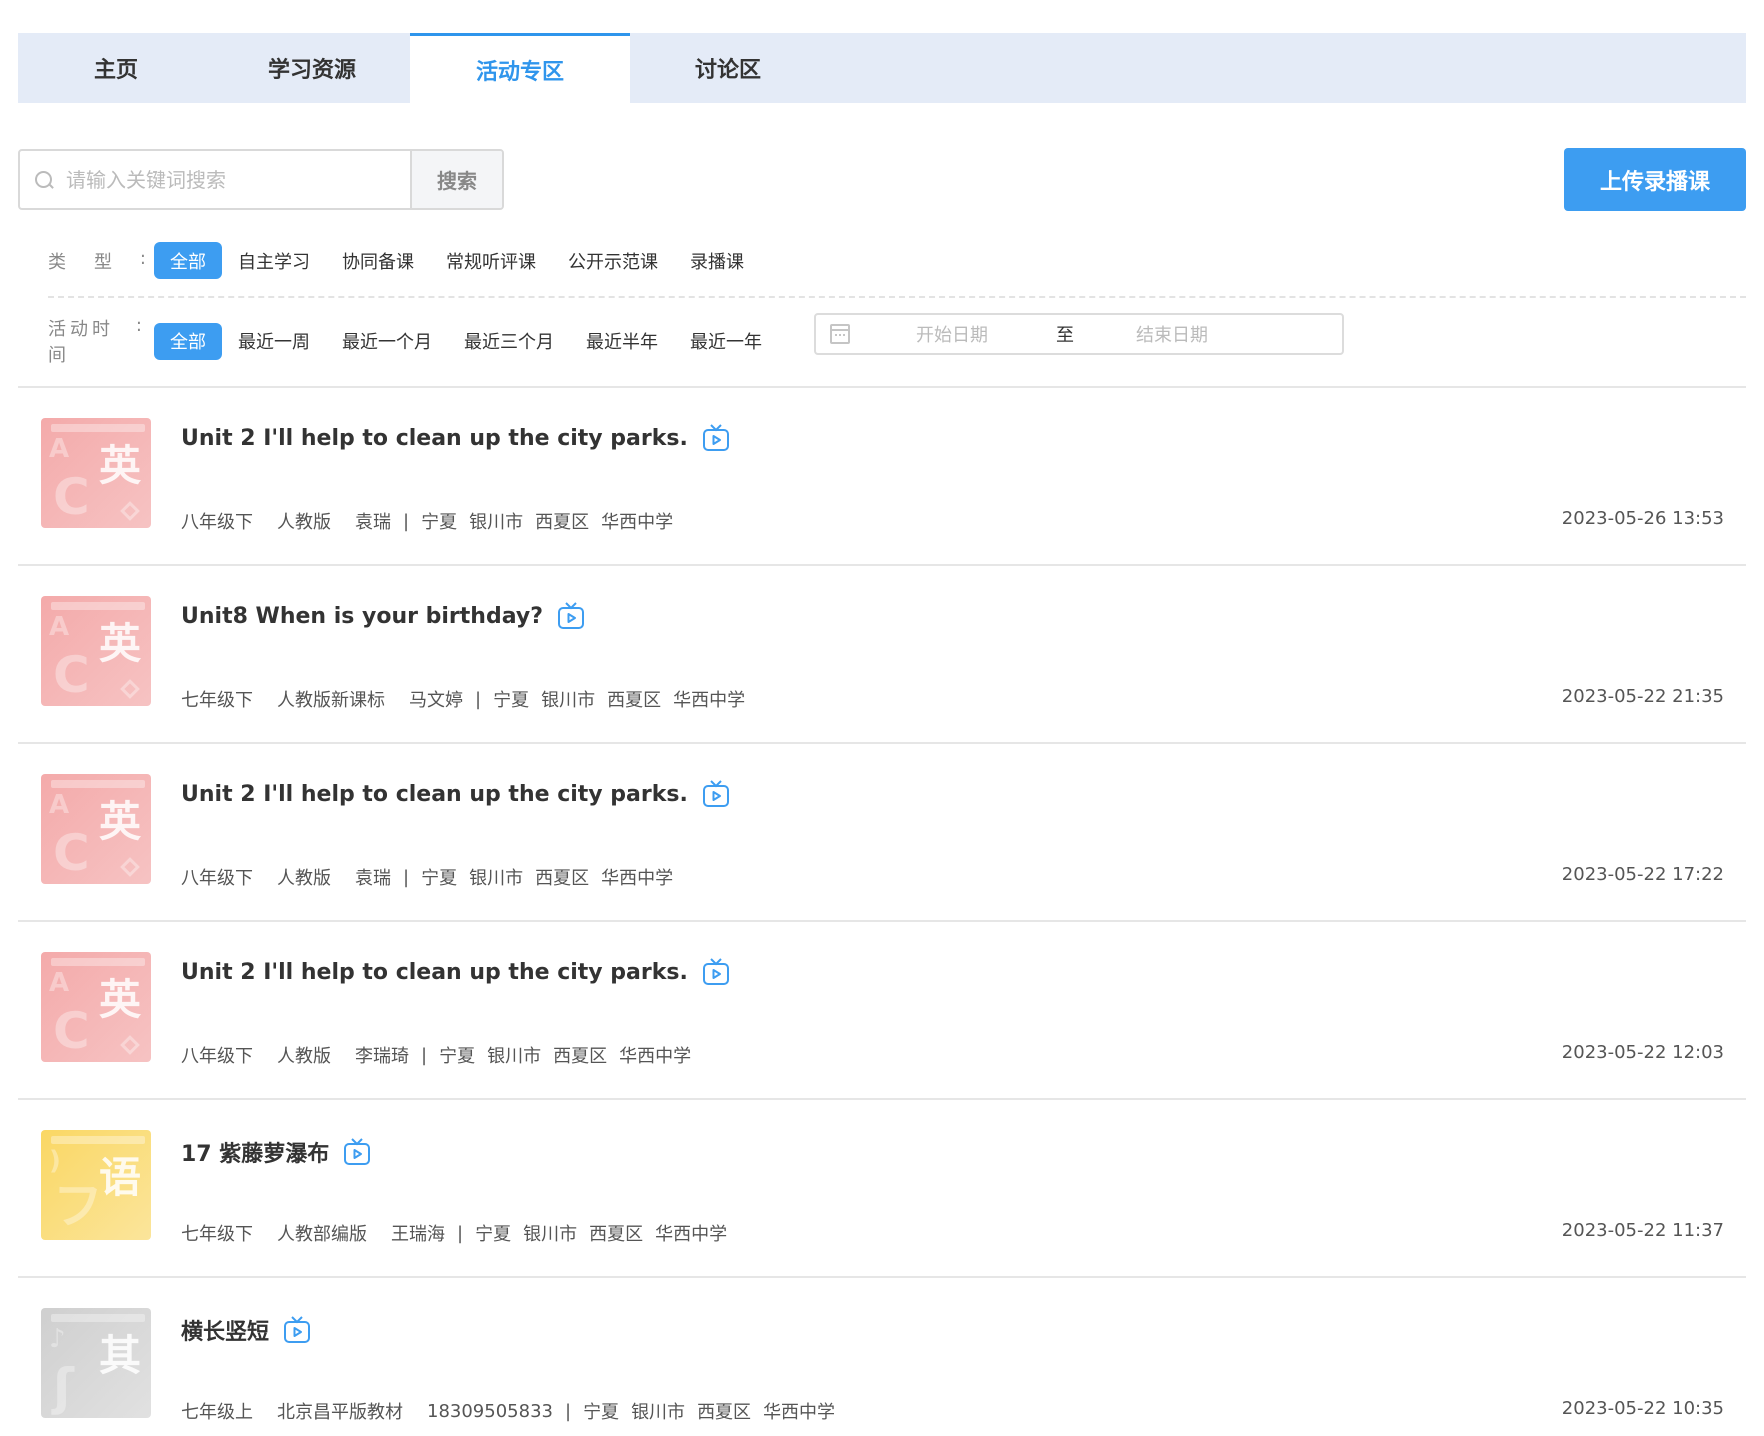 The height and width of the screenshot is (1436, 1764). What do you see at coordinates (613, 260) in the screenshot?
I see `type-option-demo-lesson: 公开示范课` at bounding box center [613, 260].